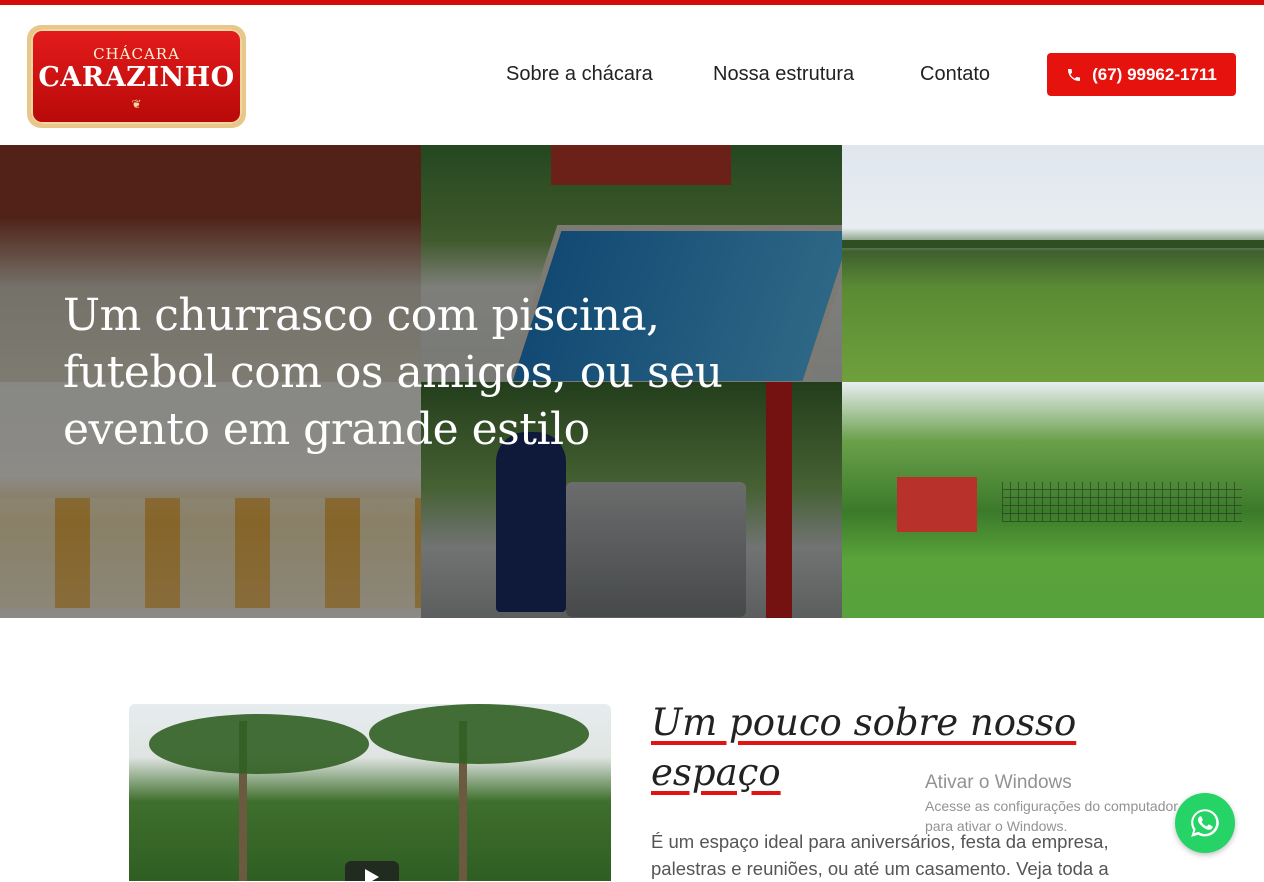  I want to click on play-icon, so click(372, 875).